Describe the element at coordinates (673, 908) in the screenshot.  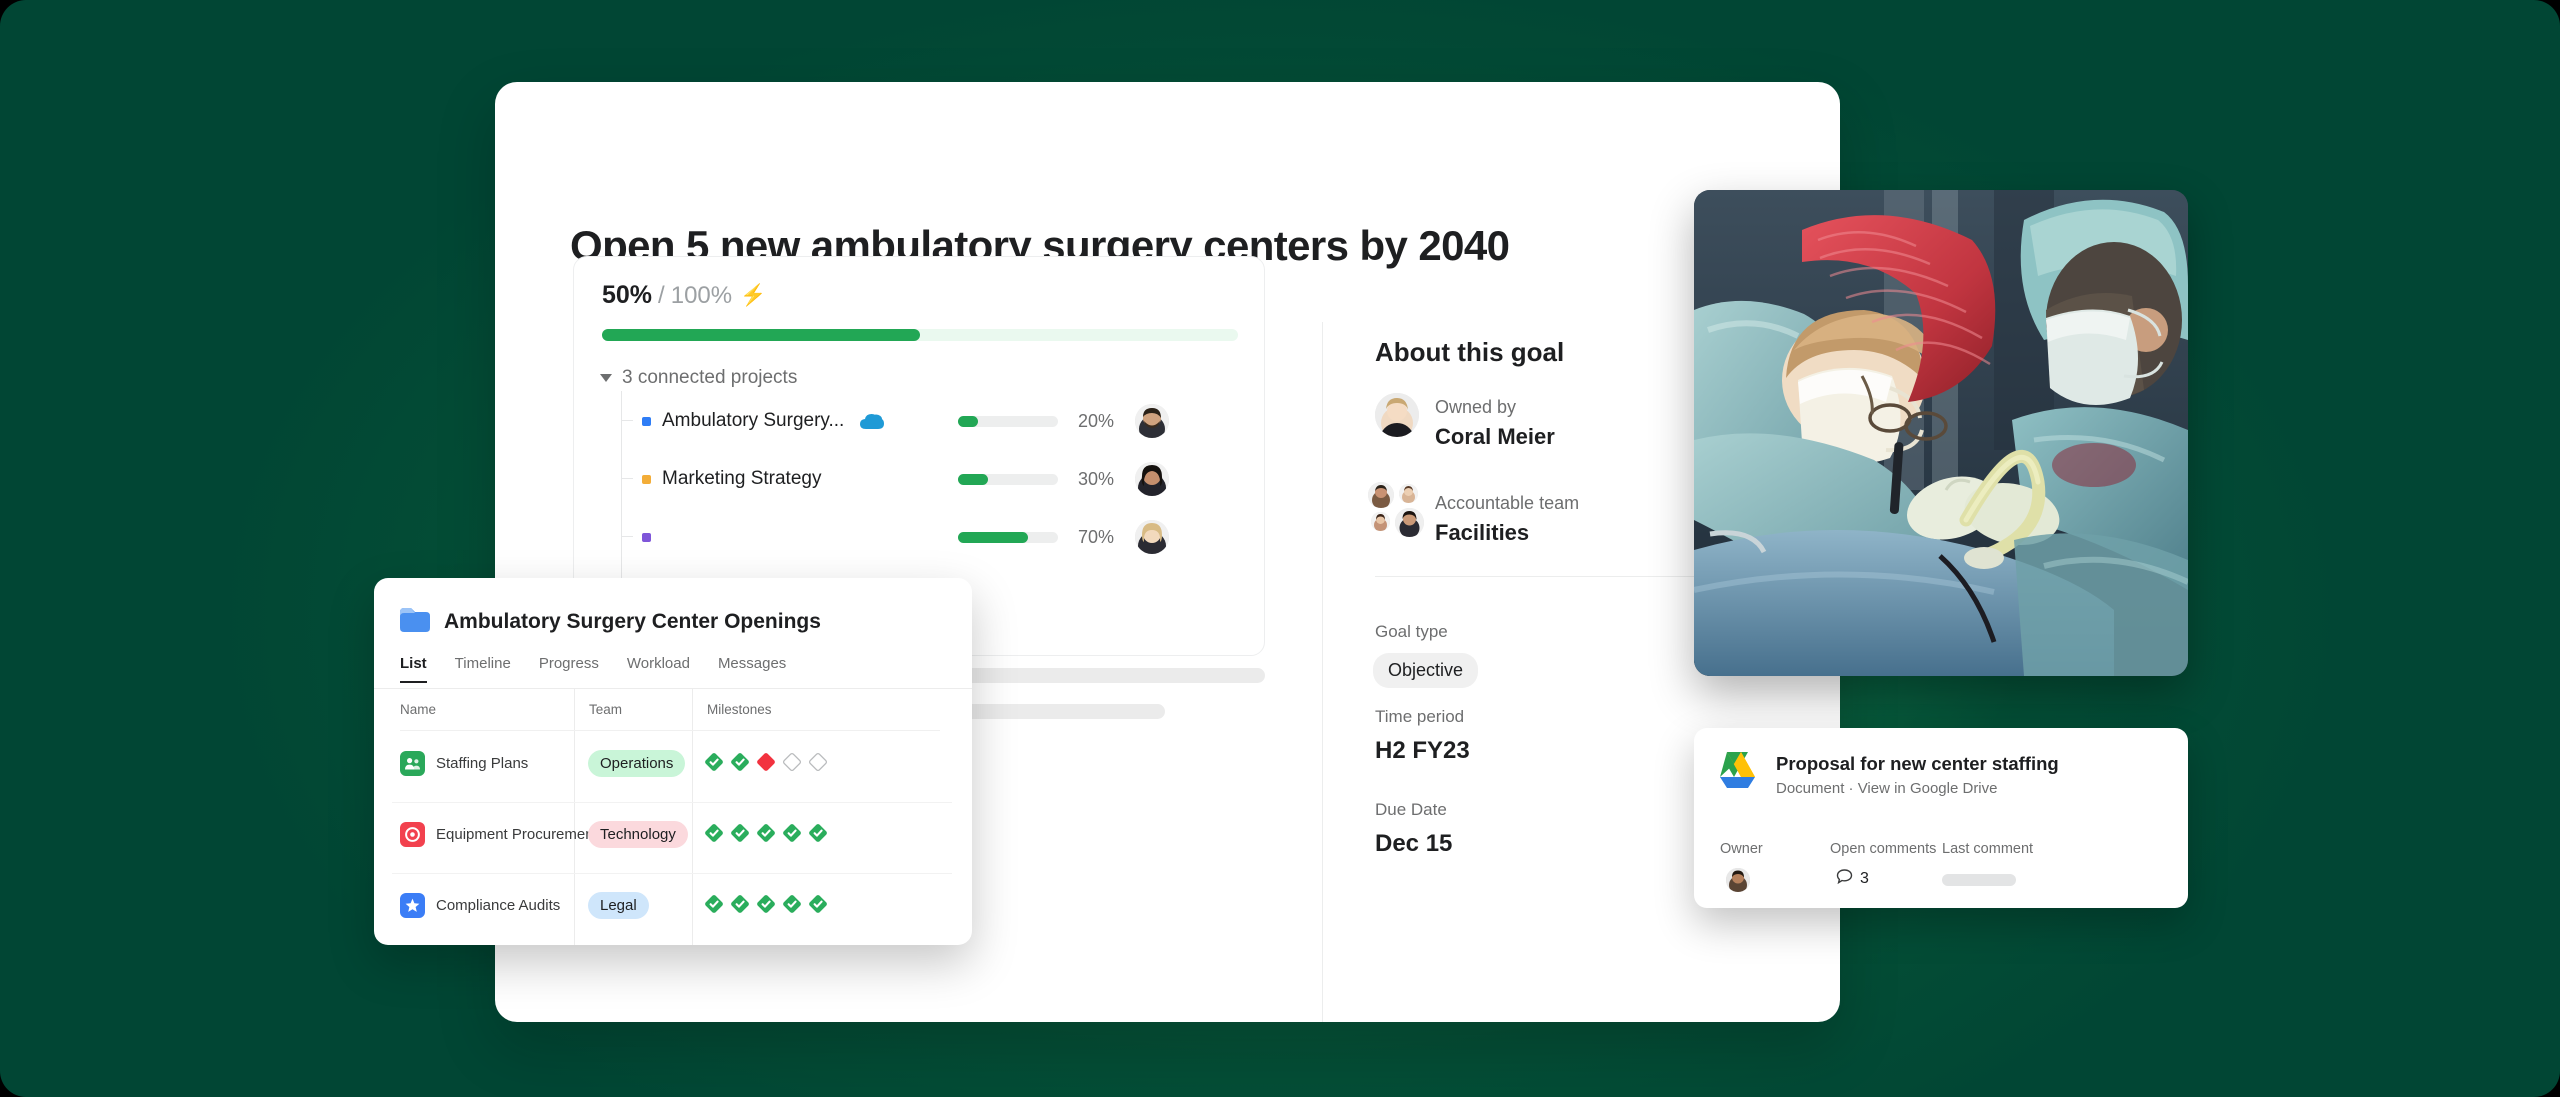
I see `table-row: Compliance Audits Legal` at that location.